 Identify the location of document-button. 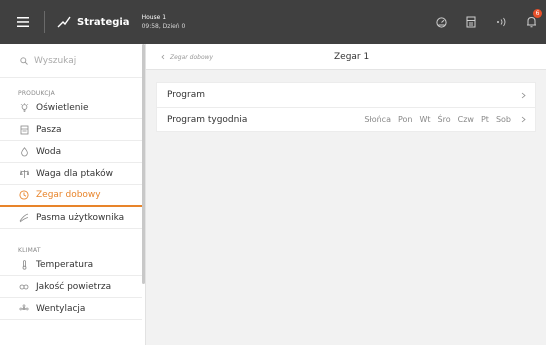
(471, 22).